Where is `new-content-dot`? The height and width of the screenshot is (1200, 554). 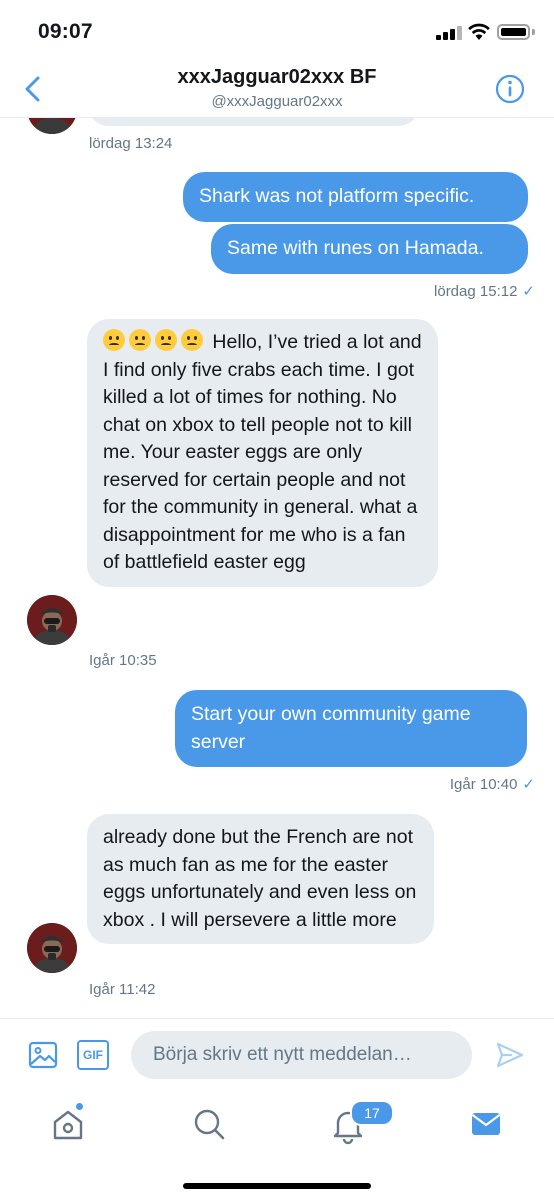 new-content-dot is located at coordinates (79, 1106).